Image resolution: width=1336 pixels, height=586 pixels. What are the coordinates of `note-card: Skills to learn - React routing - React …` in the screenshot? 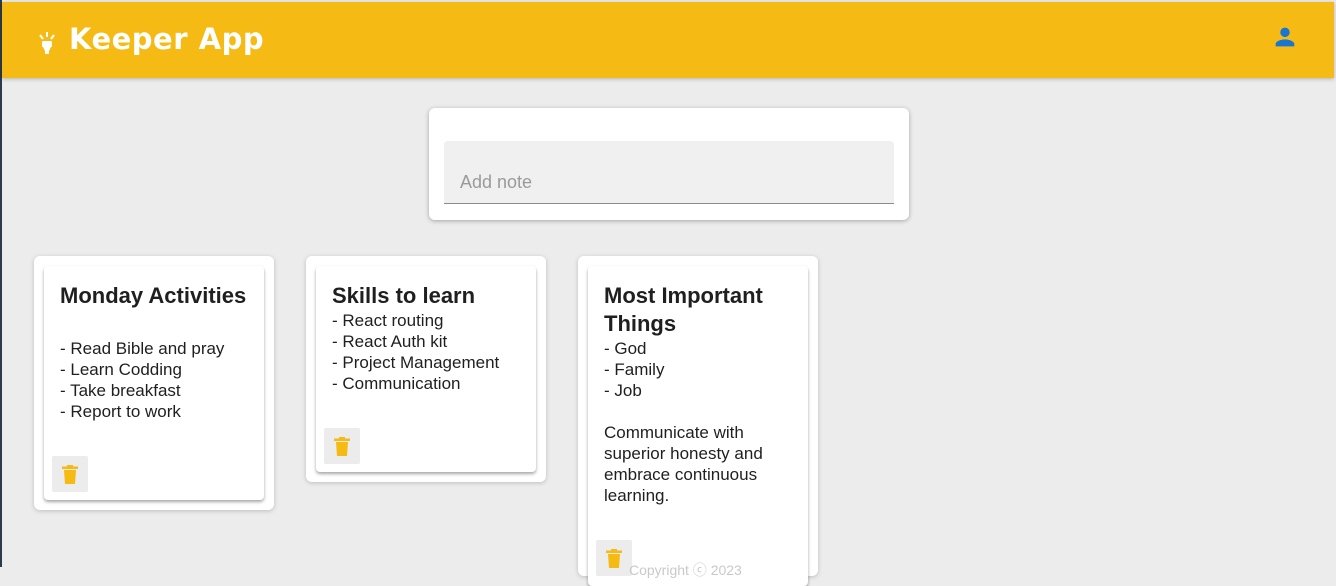 It's located at (426, 369).